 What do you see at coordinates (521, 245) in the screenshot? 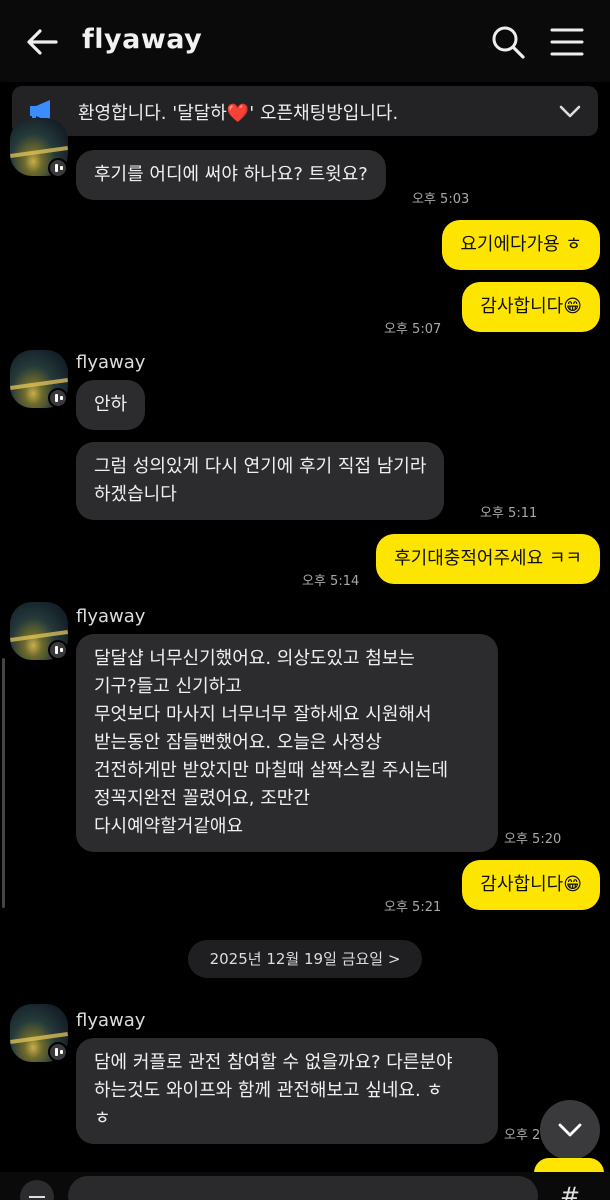
I see `my-message-bubble: 요기에다가용 ㅎ` at bounding box center [521, 245].